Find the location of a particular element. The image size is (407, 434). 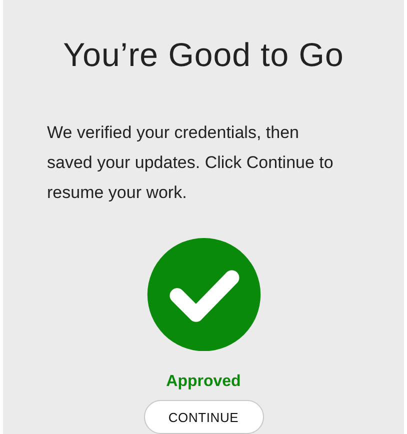

dialog-title: You’re Good to Go is located at coordinates (203, 55).